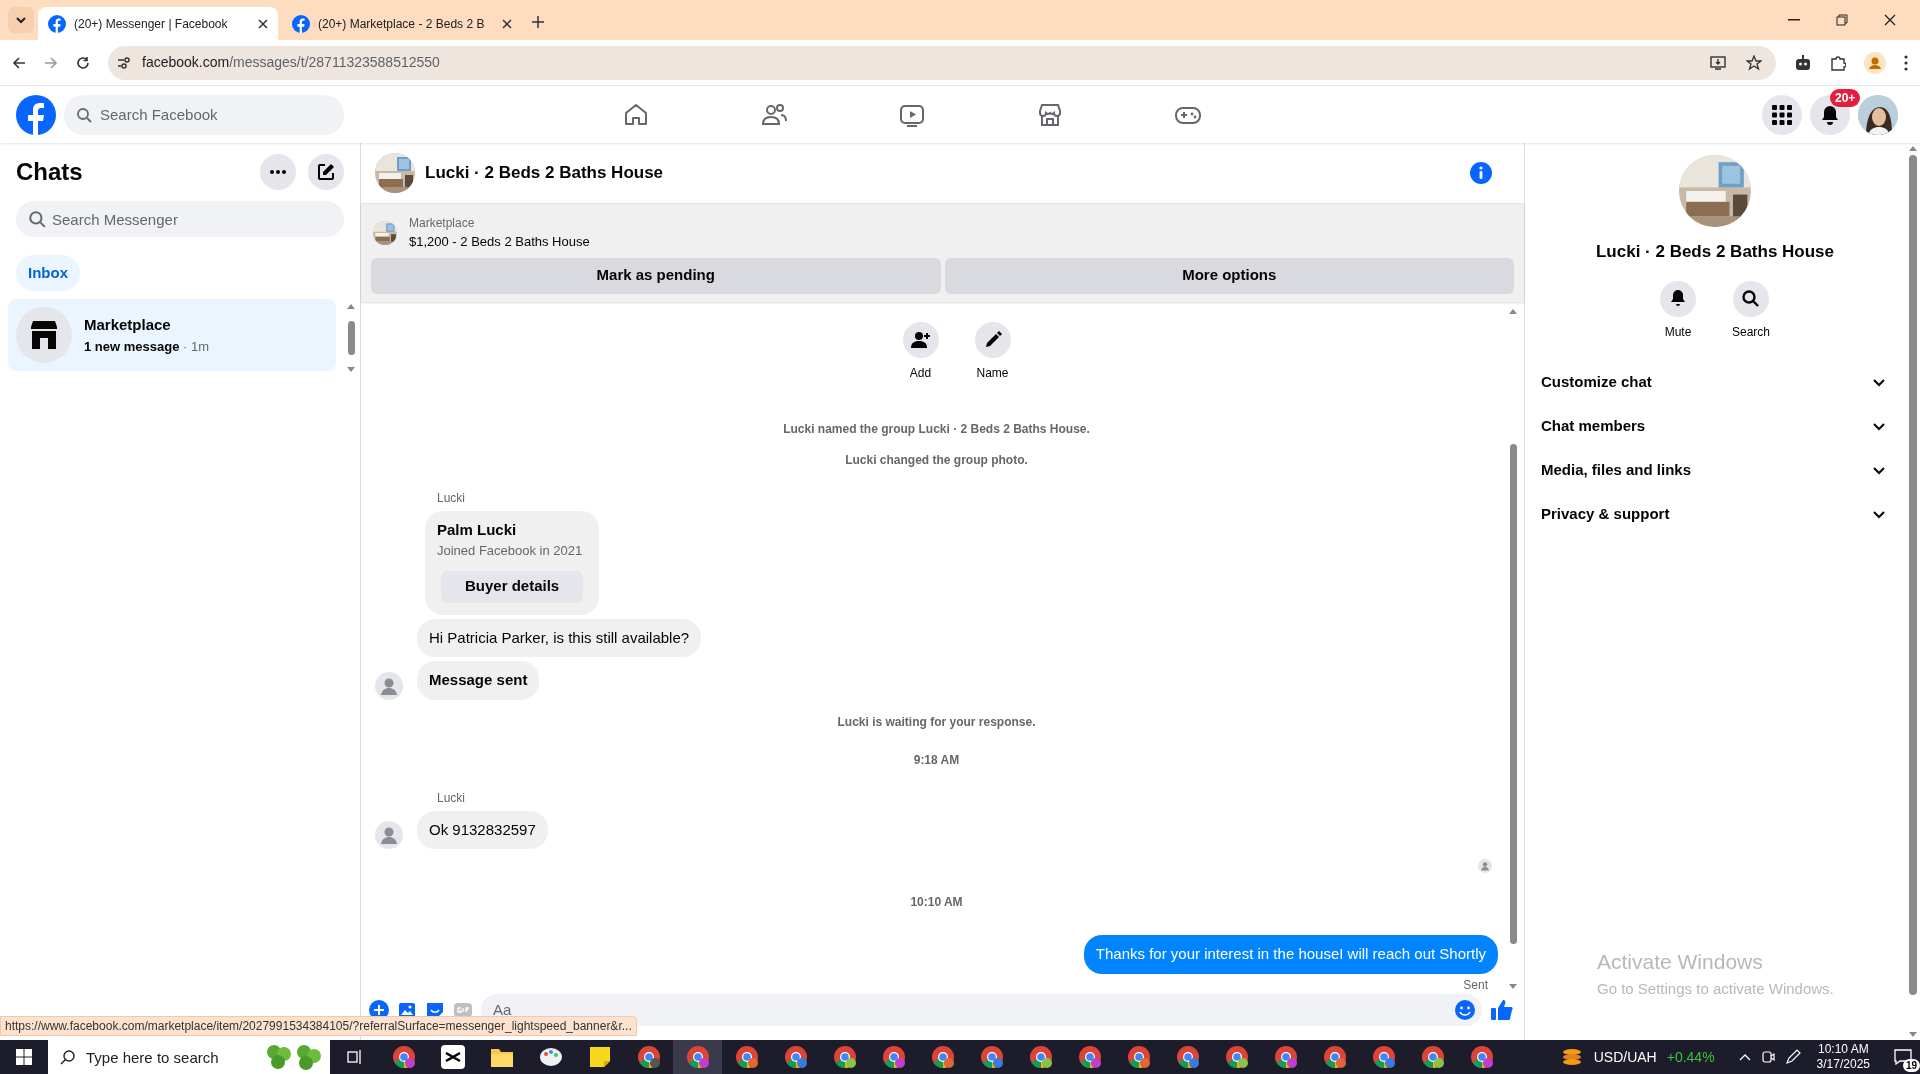 Image resolution: width=1920 pixels, height=1074 pixels. What do you see at coordinates (1715, 426) in the screenshot?
I see `details-section-row: Chat members` at bounding box center [1715, 426].